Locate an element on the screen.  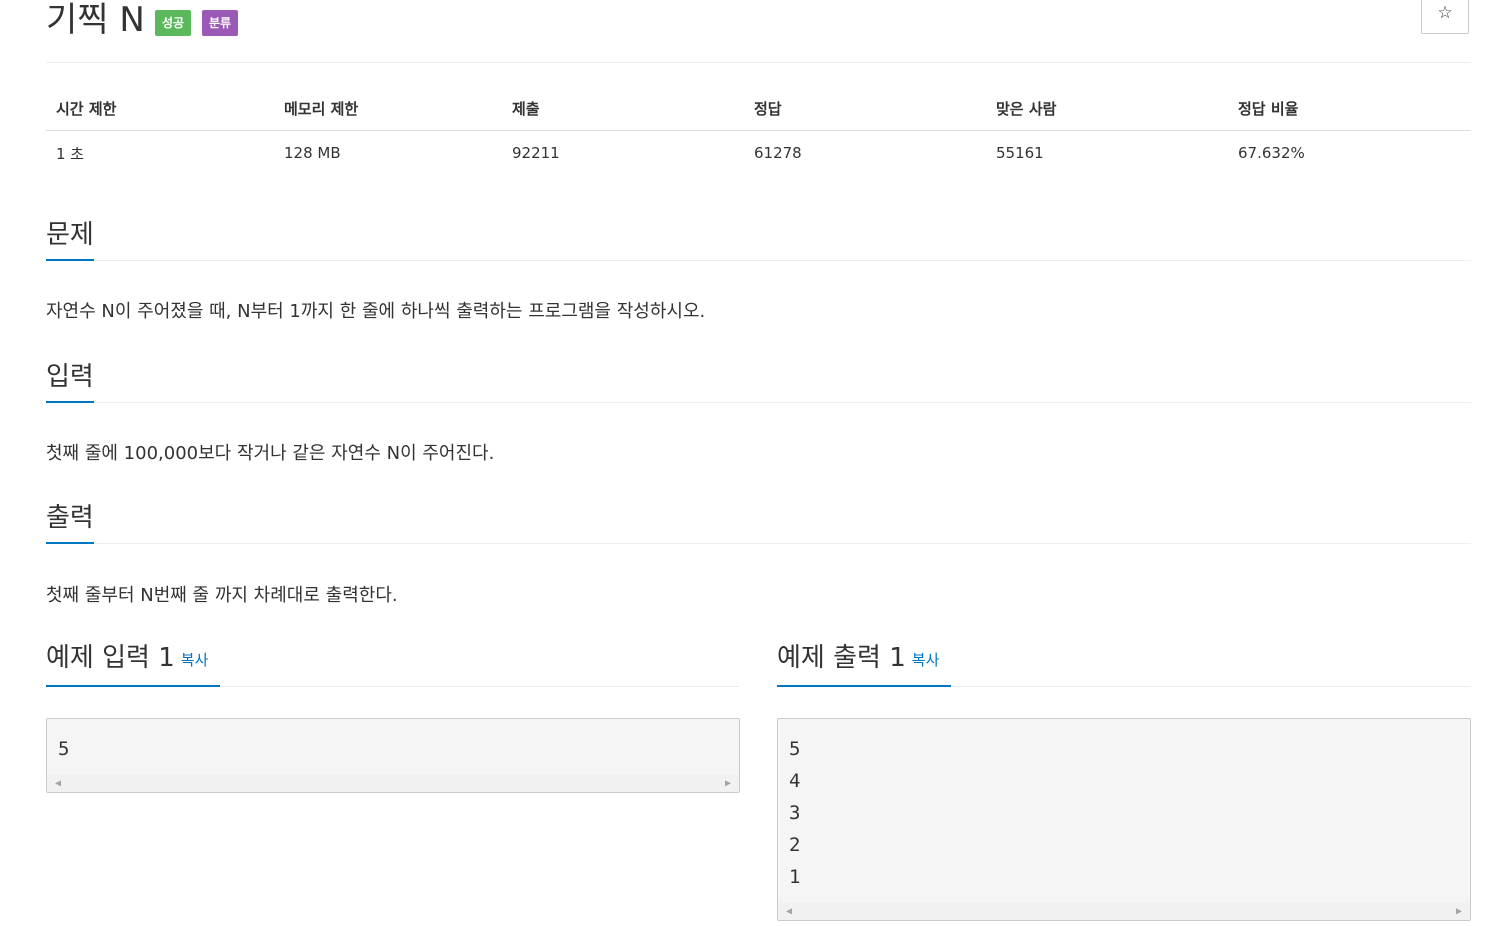
header-solved-users: 맞은 사람 is located at coordinates (1107, 108).